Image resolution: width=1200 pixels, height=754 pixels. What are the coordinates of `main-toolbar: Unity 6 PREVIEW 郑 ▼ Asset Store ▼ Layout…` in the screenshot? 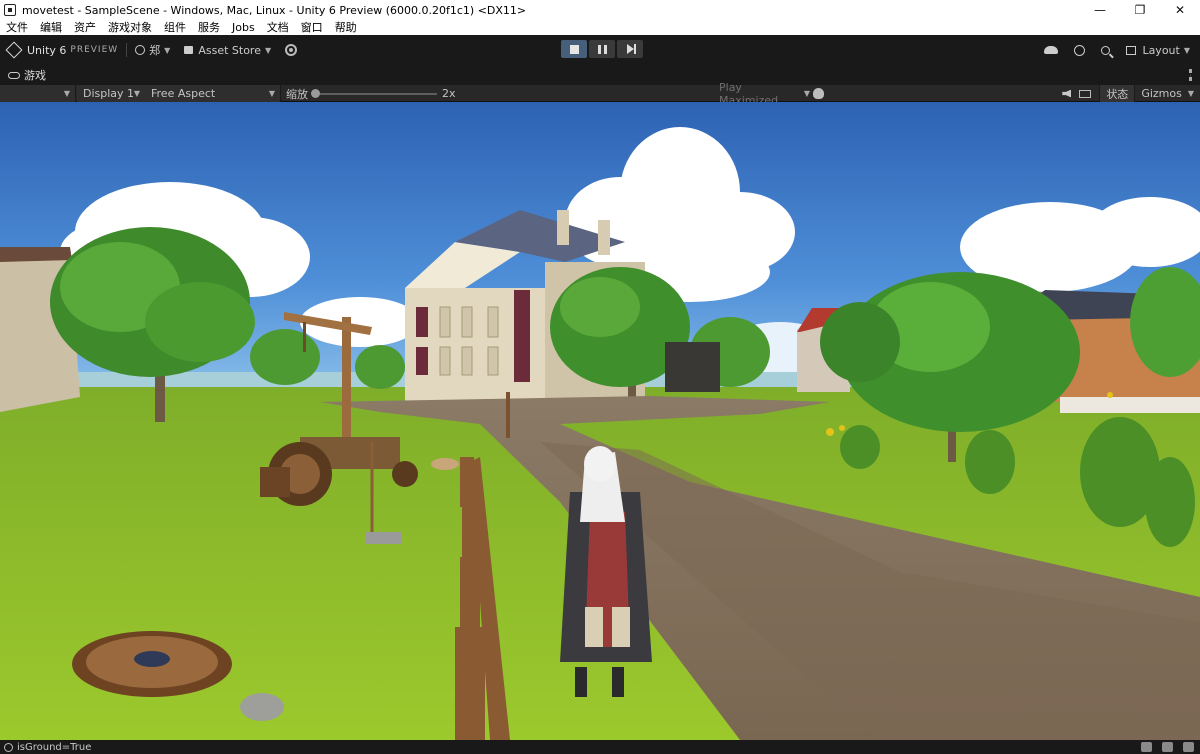 It's located at (600, 50).